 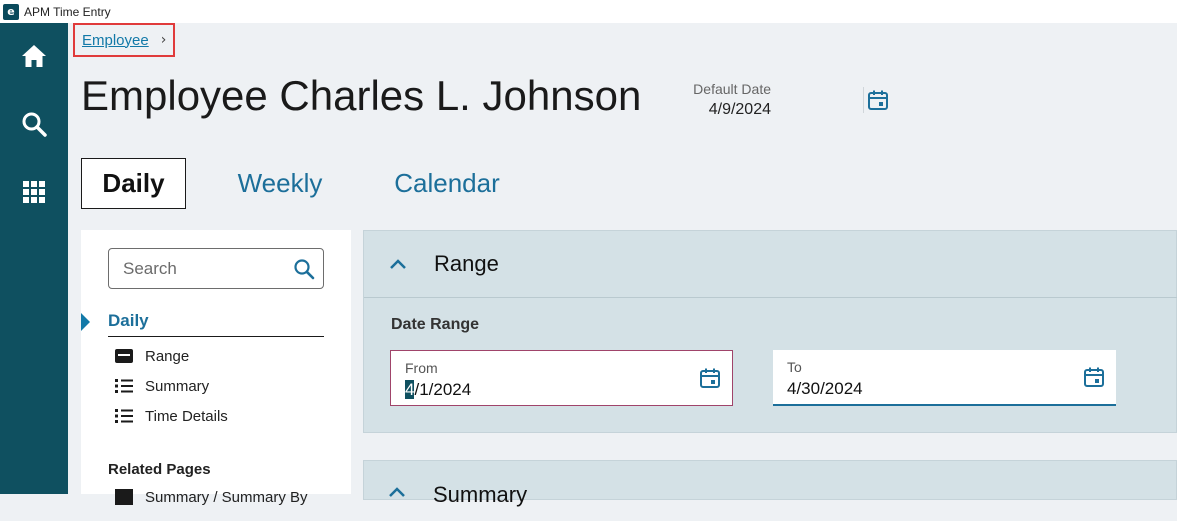 What do you see at coordinates (186, 416) in the screenshot?
I see `nav-item-label: Time Details` at bounding box center [186, 416].